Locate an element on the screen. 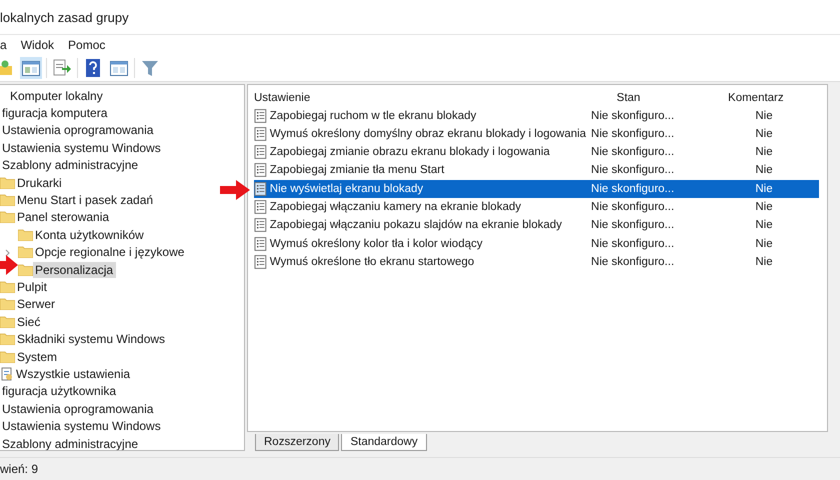 The image size is (840, 480). setting-name: Zapobiegaj zmianie tła menu Start is located at coordinates (357, 170).